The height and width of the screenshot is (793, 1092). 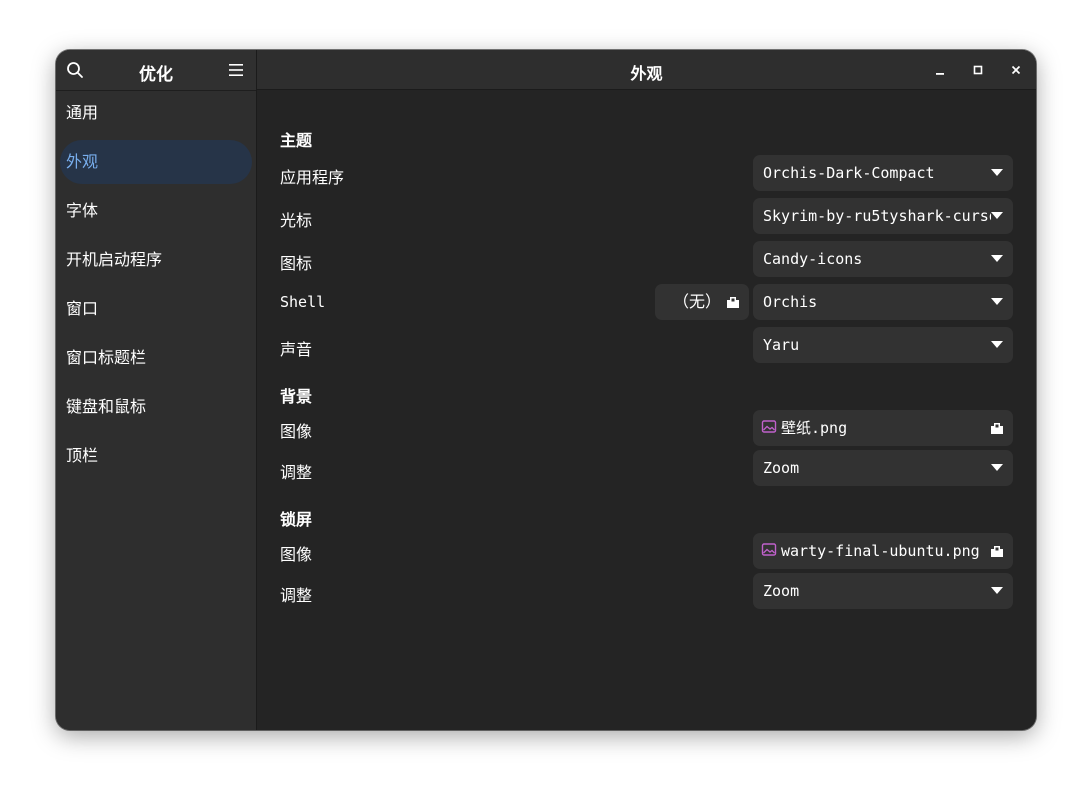 What do you see at coordinates (883, 259) in the screenshot?
I see `icons-theme-dropdown: Candy-icons` at bounding box center [883, 259].